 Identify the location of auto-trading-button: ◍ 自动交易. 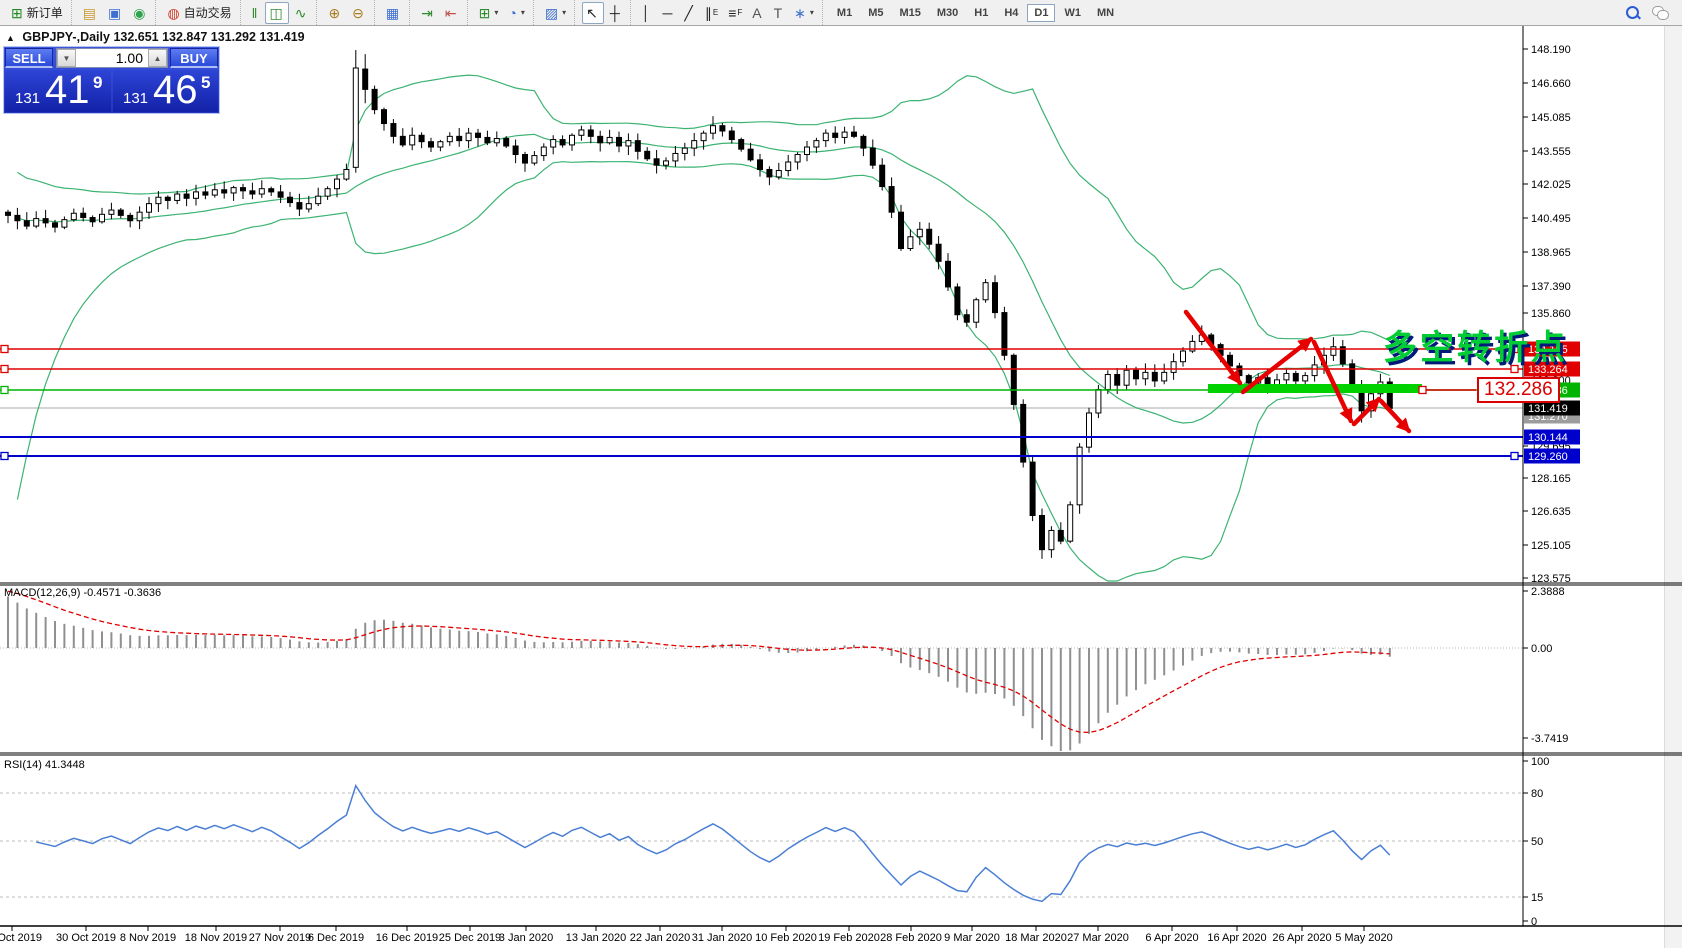
(199, 13).